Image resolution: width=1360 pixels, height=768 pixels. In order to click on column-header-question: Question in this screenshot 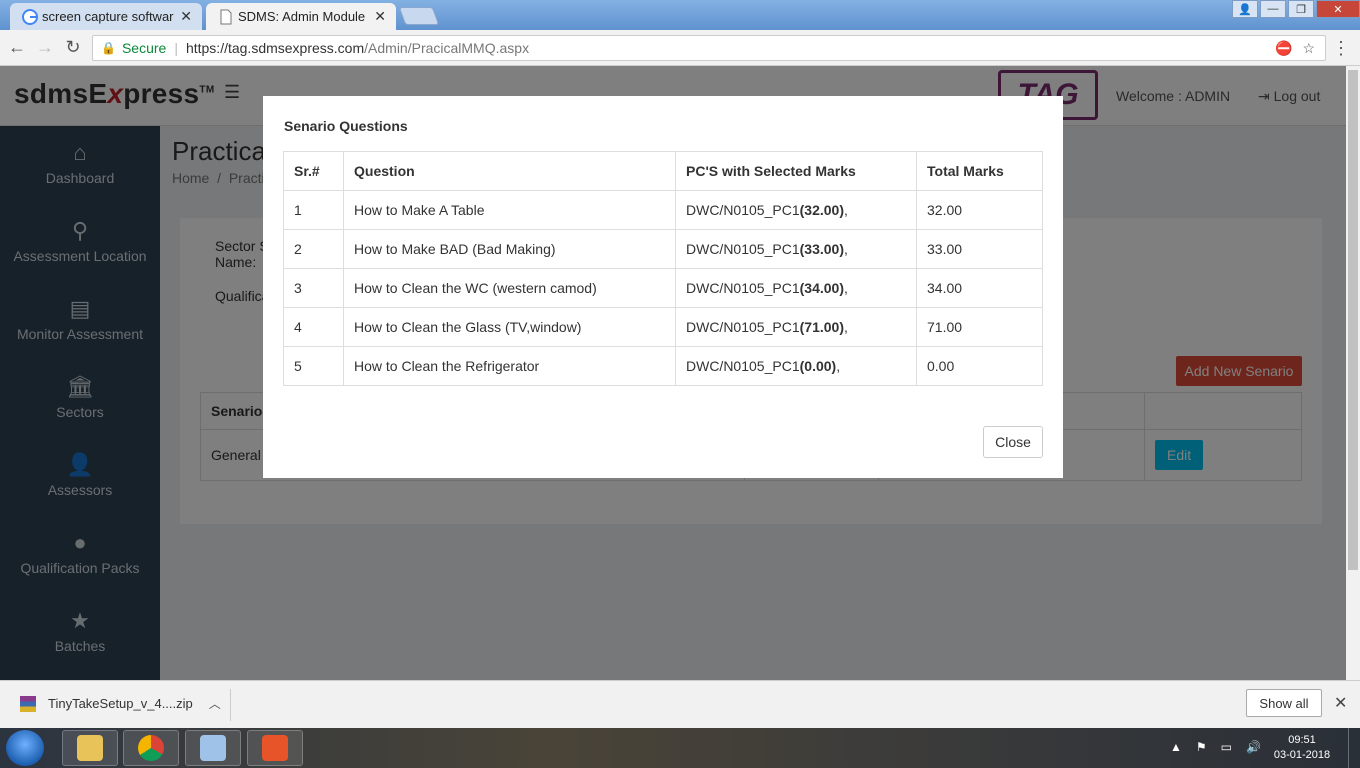, I will do `click(509, 171)`.